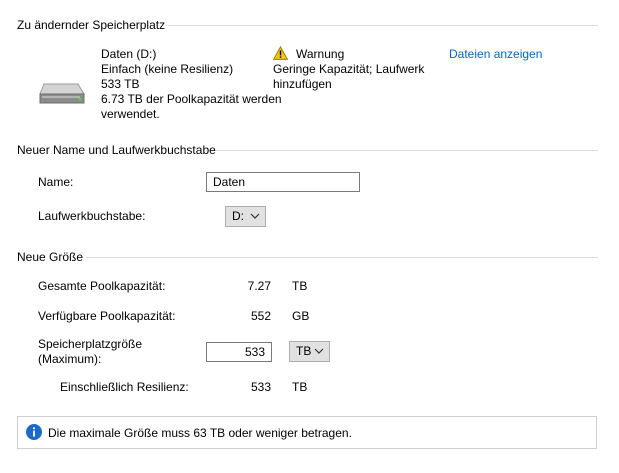 This screenshot has width=619, height=473. Describe the element at coordinates (102, 286) in the screenshot. I see `total-capacity-label: Gesamte Poolkapazität:` at that location.